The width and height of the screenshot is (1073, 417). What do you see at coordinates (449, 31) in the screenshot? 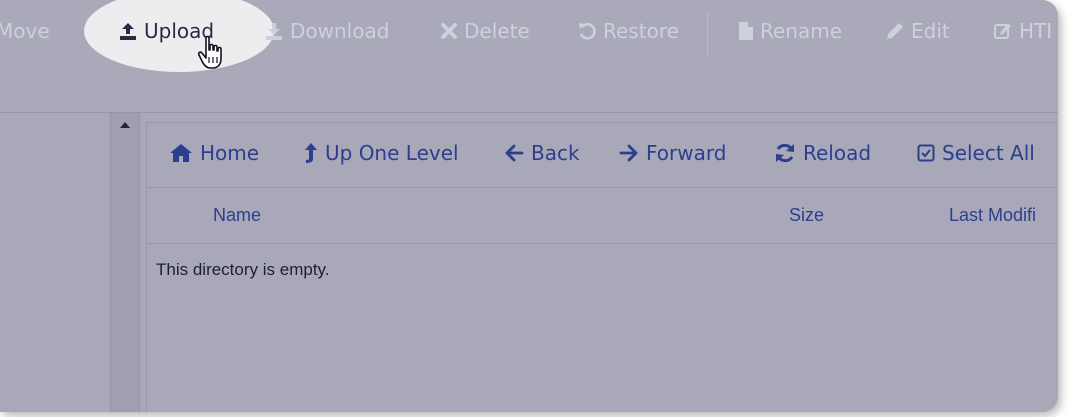
I see `x-icon` at bounding box center [449, 31].